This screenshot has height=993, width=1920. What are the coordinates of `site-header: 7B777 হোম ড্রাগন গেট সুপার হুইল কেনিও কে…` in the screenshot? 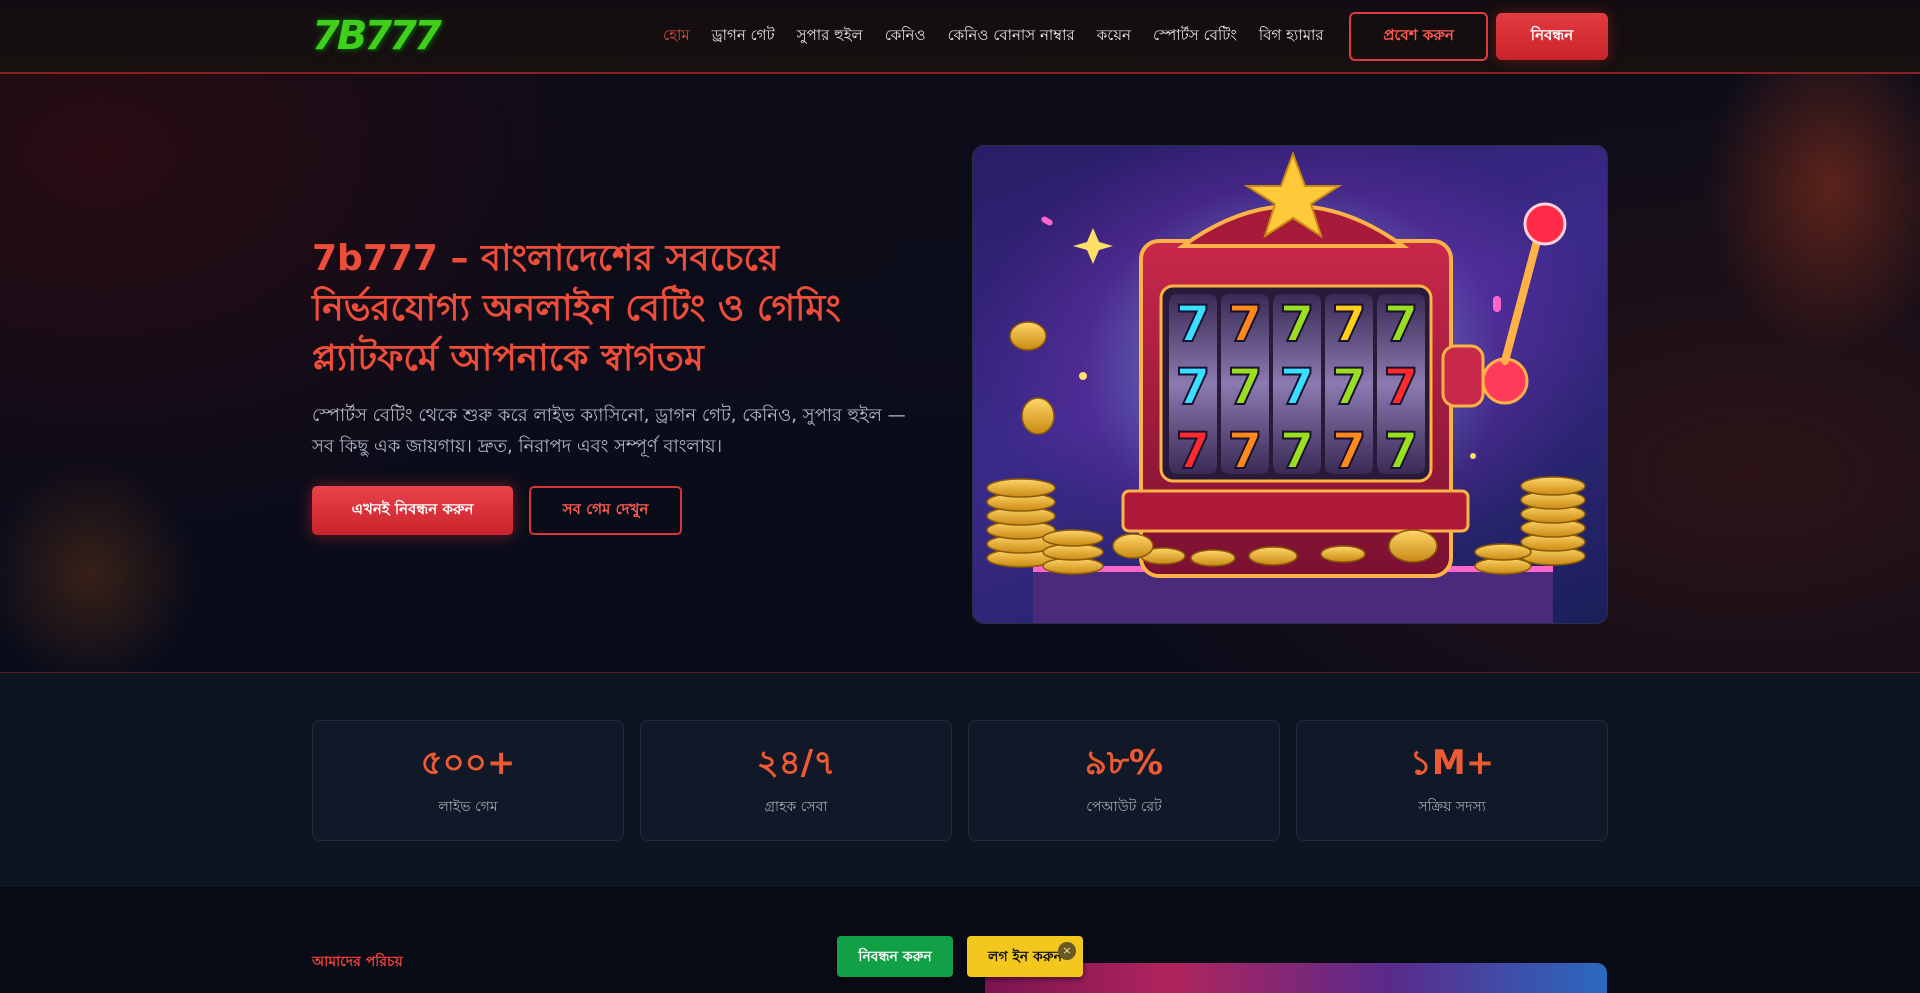 It's located at (960, 37).